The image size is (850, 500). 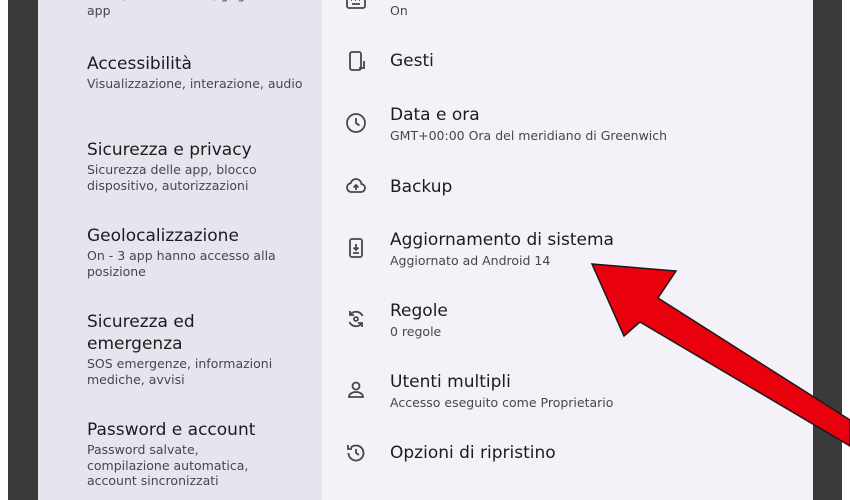 I want to click on cloud-upload-icon, so click(x=356, y=186).